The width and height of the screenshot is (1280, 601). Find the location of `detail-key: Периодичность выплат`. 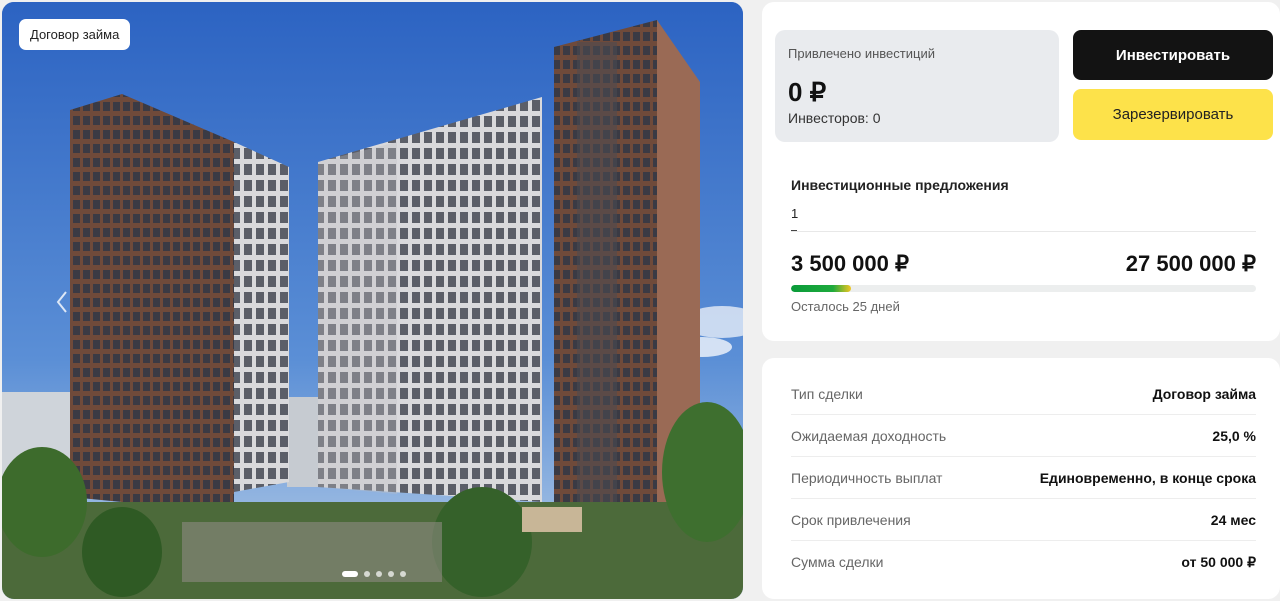

detail-key: Периодичность выплат is located at coordinates (867, 477).